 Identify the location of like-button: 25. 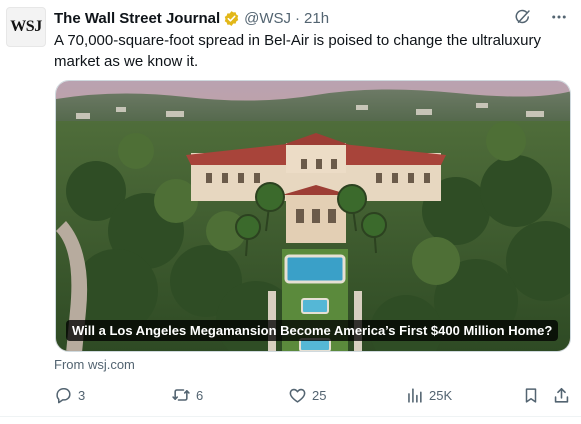
(307, 395).